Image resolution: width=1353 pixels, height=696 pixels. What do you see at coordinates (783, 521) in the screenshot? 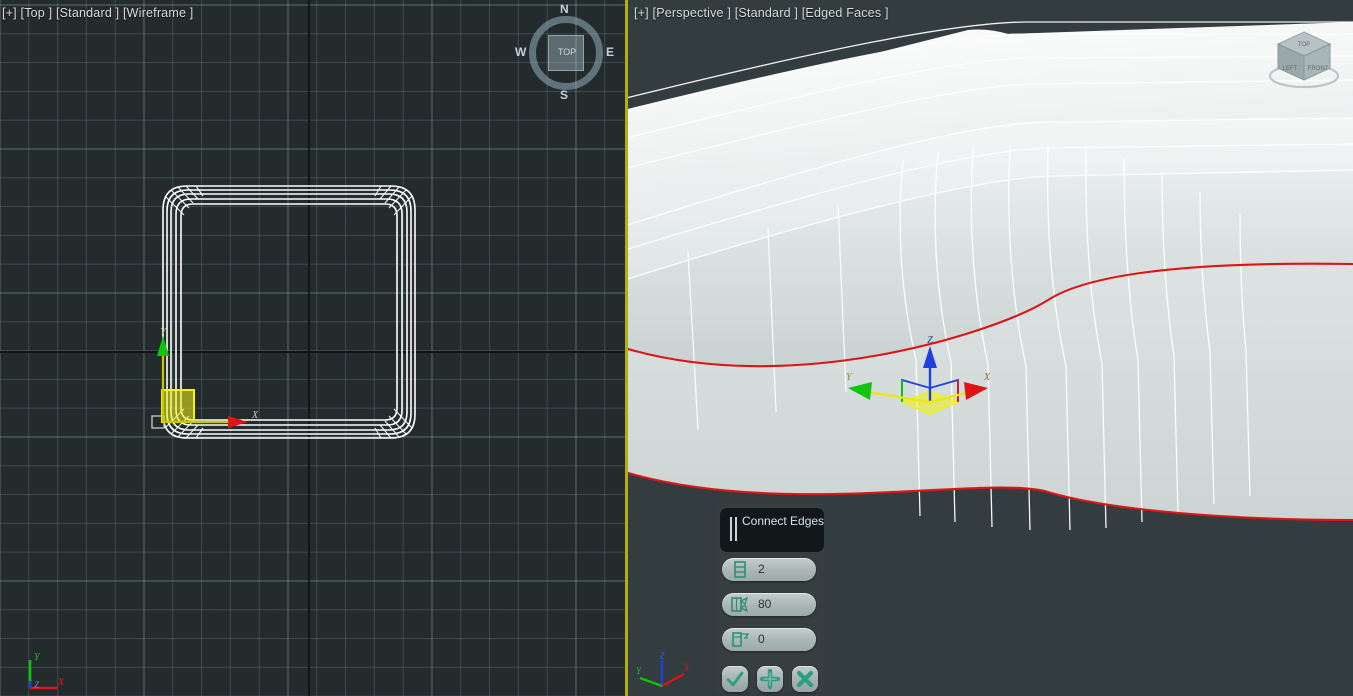
I see `caddy-title-label: Connect Edges` at bounding box center [783, 521].